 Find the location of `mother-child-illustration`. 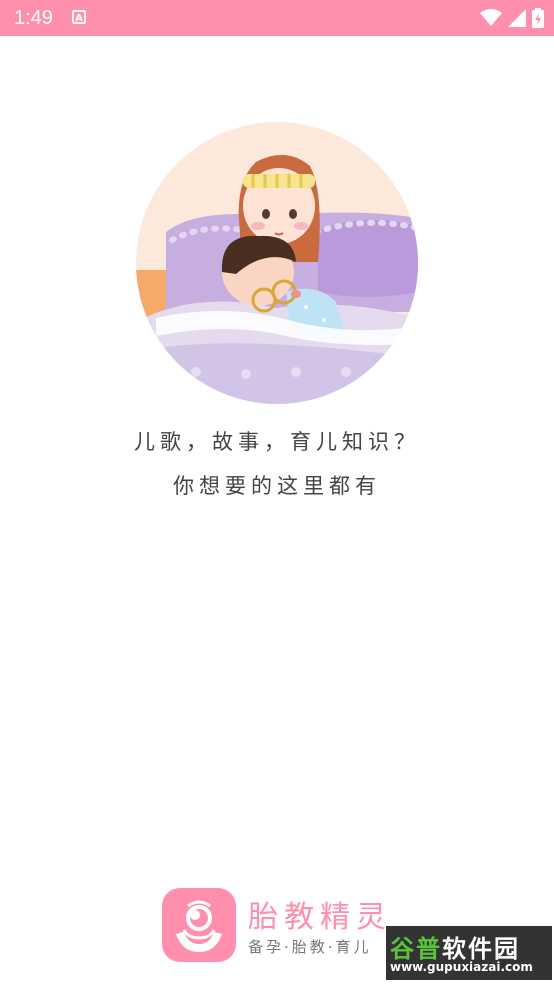

mother-child-illustration is located at coordinates (277, 263).